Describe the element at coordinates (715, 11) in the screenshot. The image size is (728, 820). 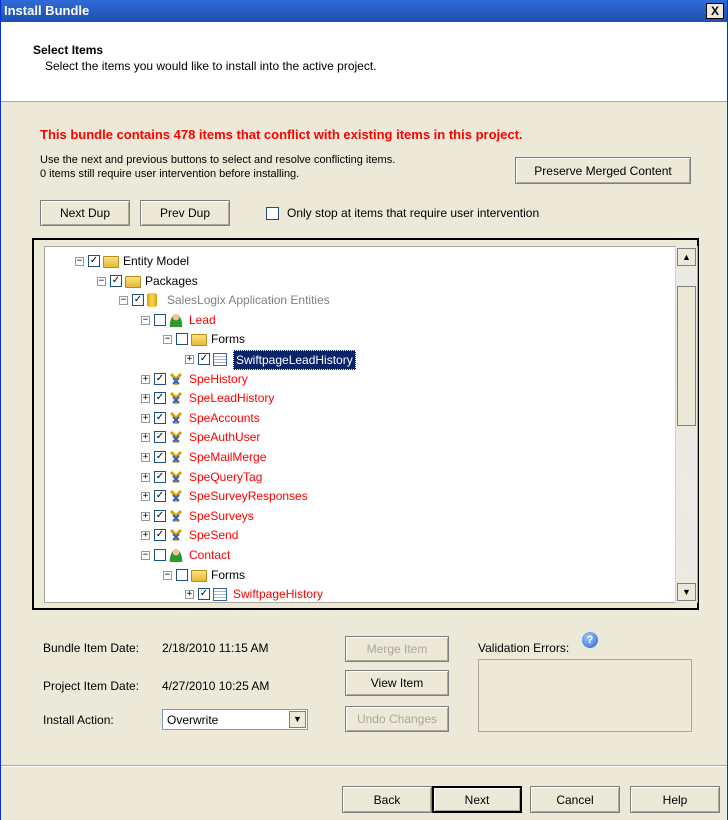
I see `close-icon: X` at that location.